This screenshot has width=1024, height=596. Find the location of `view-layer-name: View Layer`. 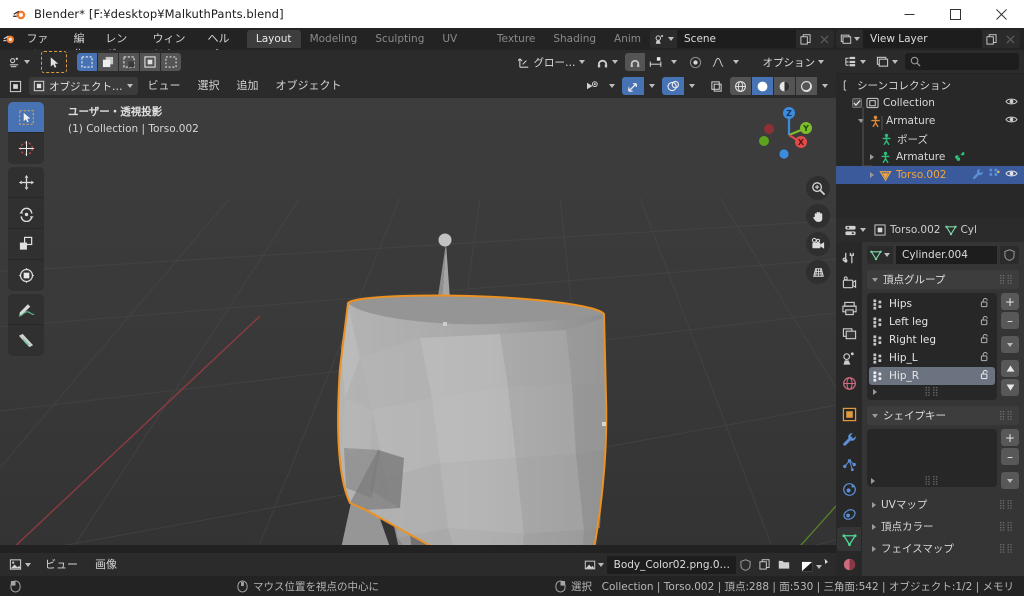

view-layer-name: View Layer is located at coordinates (923, 39).